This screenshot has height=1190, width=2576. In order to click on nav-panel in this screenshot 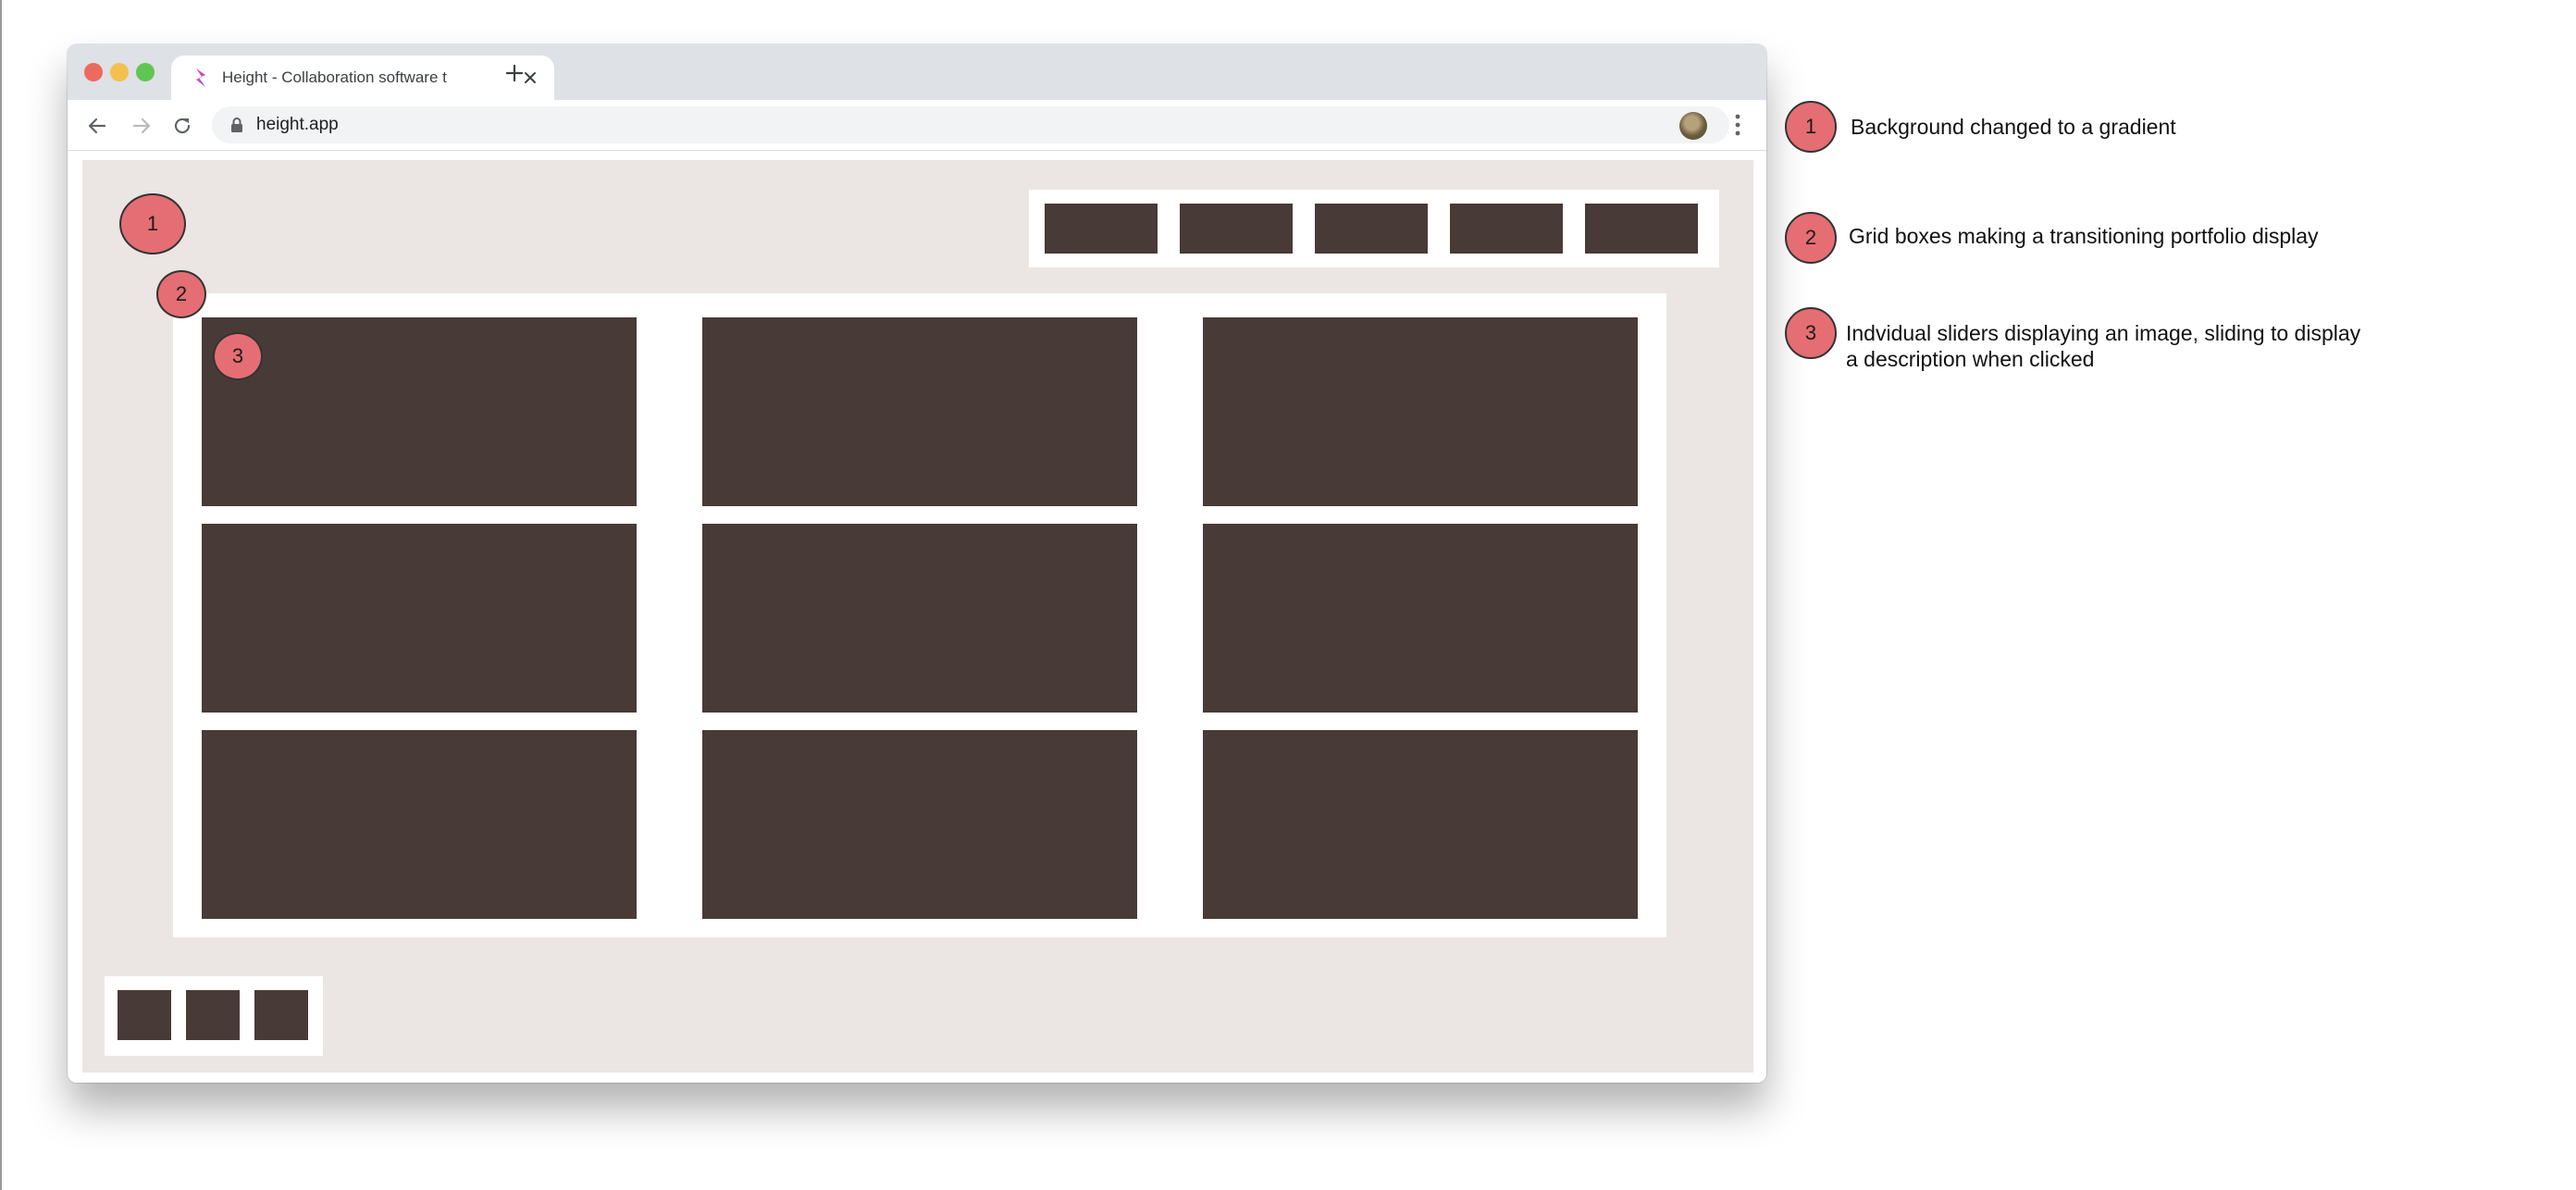, I will do `click(1374, 228)`.